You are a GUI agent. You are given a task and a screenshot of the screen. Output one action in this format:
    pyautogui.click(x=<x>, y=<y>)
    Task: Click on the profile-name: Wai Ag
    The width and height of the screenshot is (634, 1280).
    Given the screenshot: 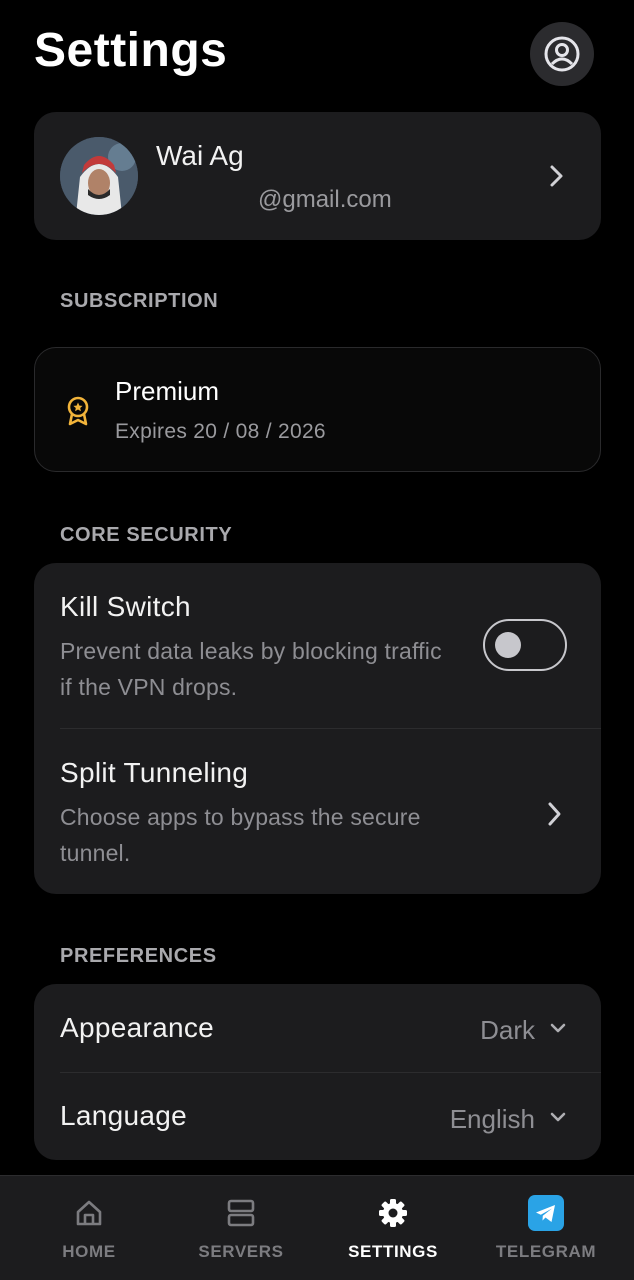 What is the action you would take?
    pyautogui.click(x=200, y=155)
    